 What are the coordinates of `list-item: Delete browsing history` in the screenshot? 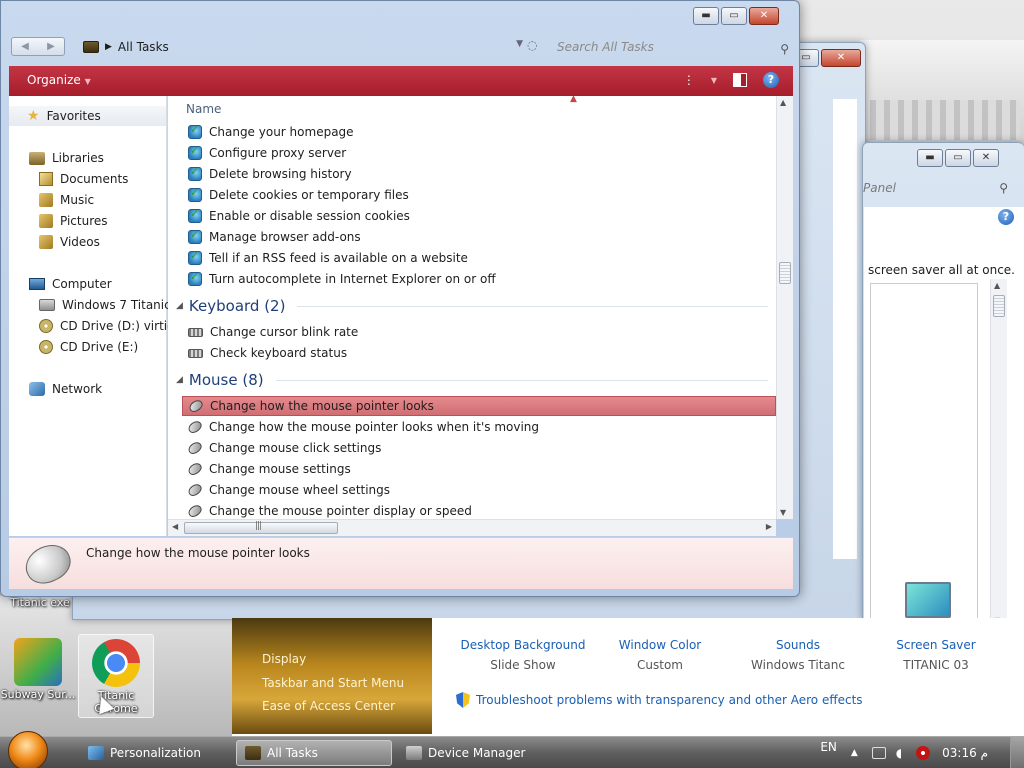 It's located at (479, 174).